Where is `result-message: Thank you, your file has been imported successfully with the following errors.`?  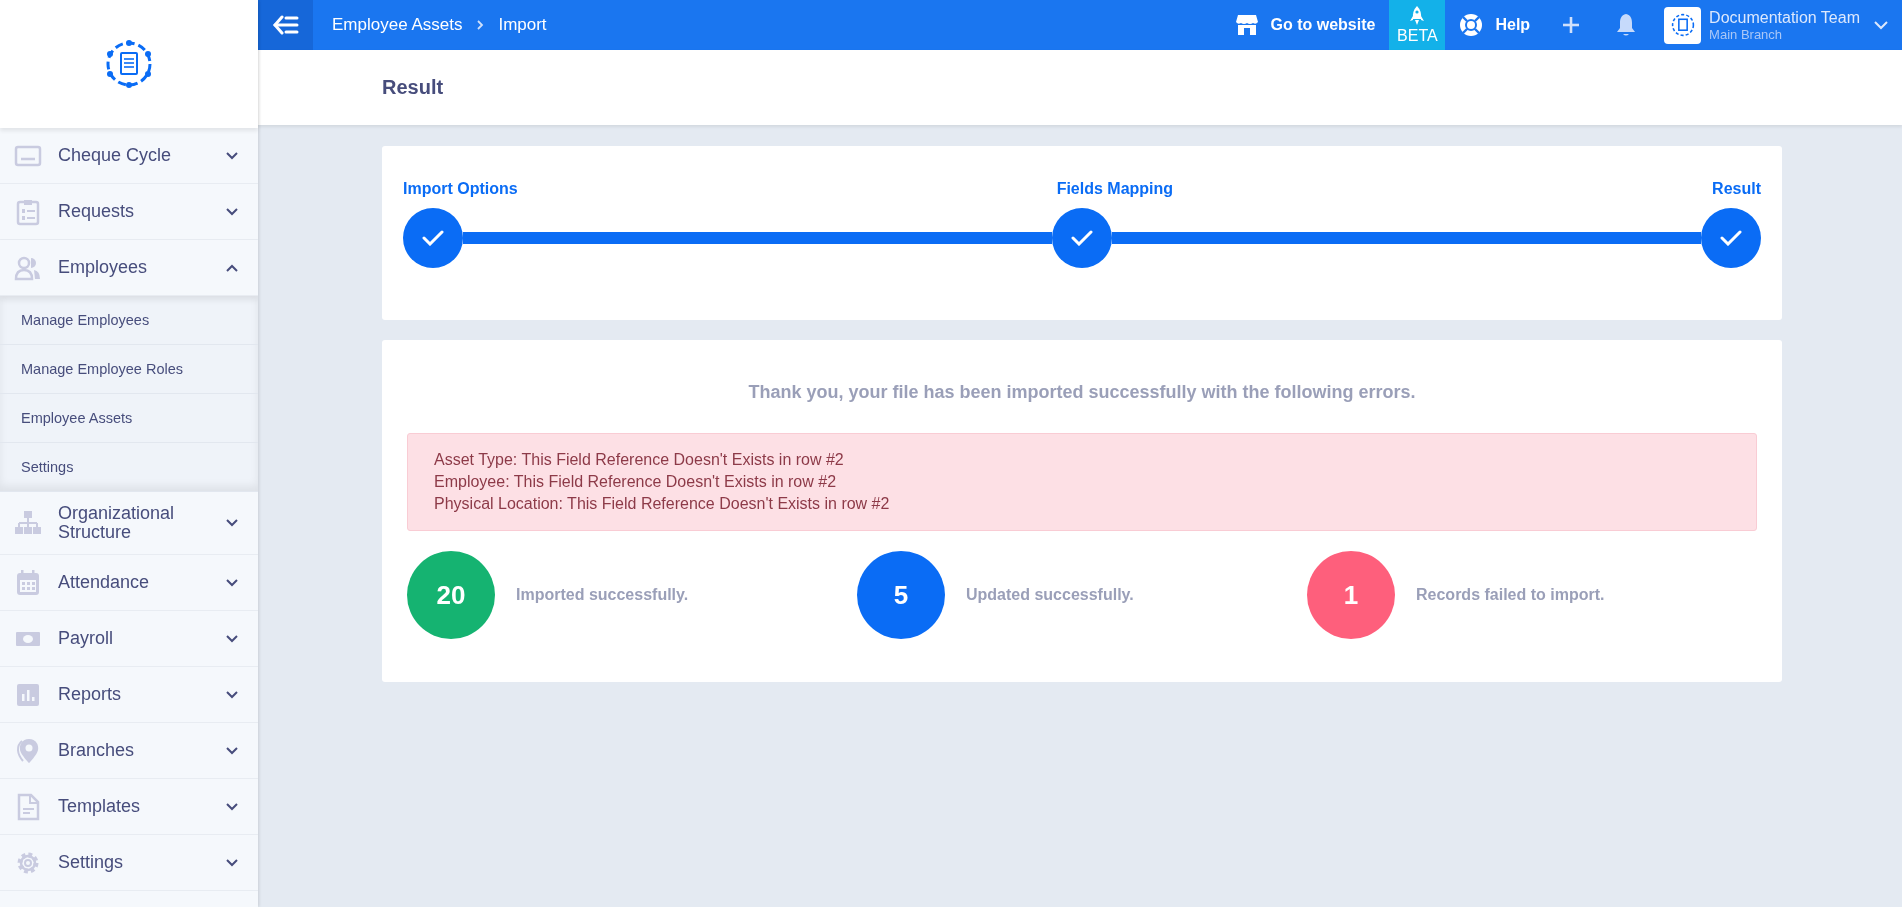
result-message: Thank you, your file has been imported successfully with the following errors. is located at coordinates (1082, 392).